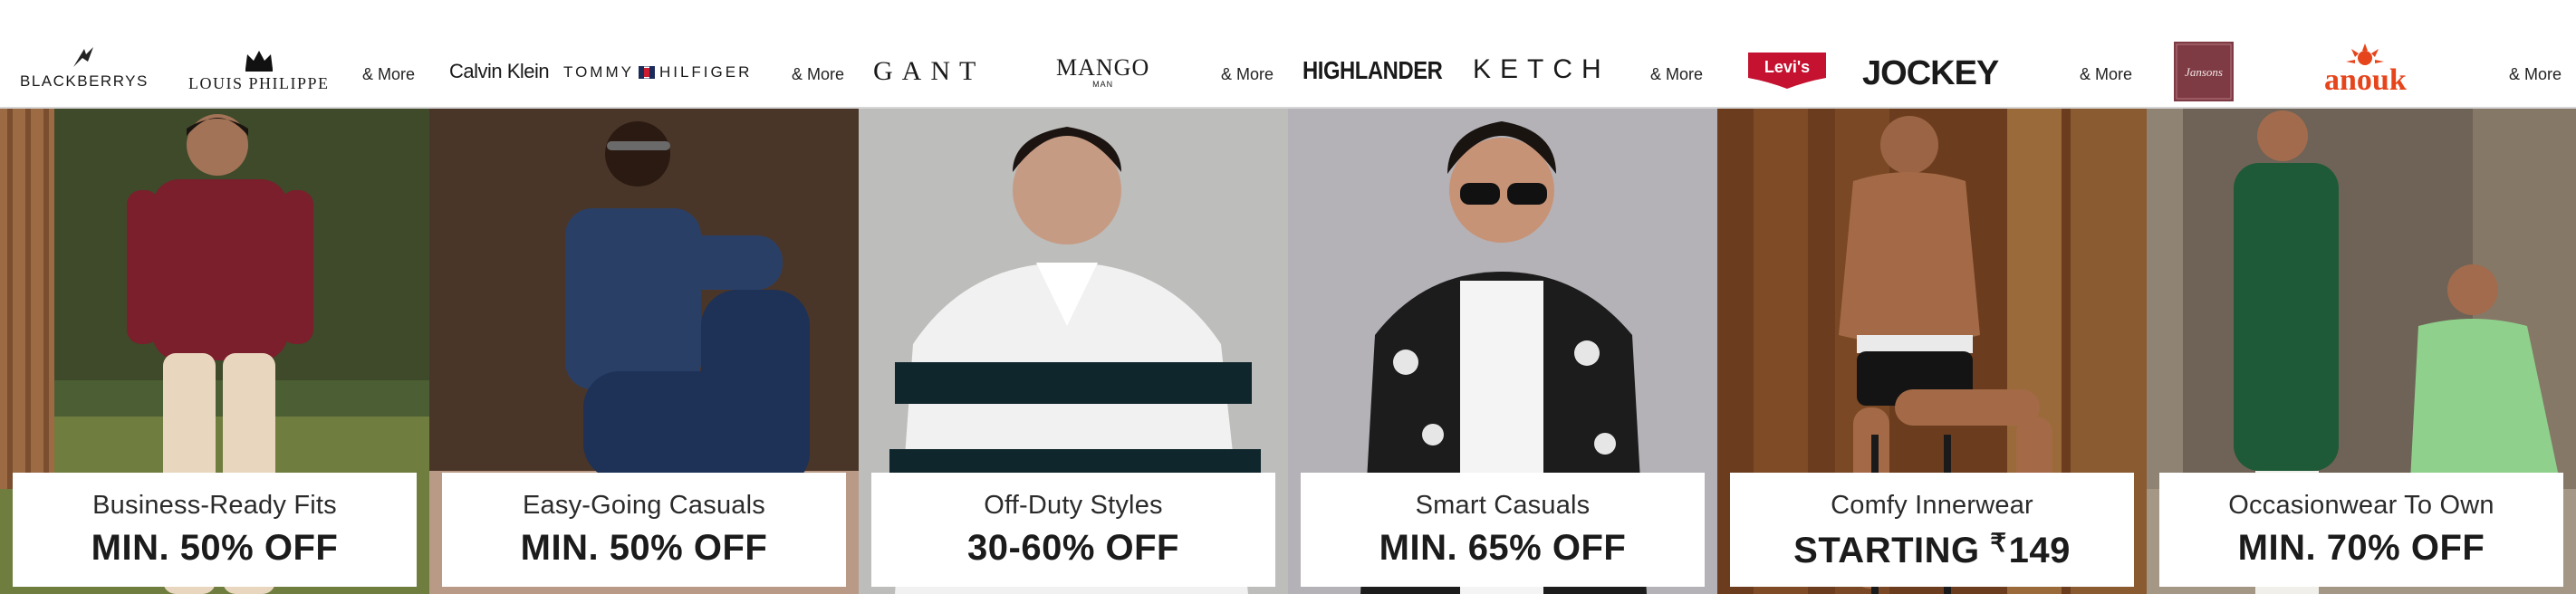  What do you see at coordinates (214, 506) in the screenshot?
I see `category-label: Business-Ready Fits` at bounding box center [214, 506].